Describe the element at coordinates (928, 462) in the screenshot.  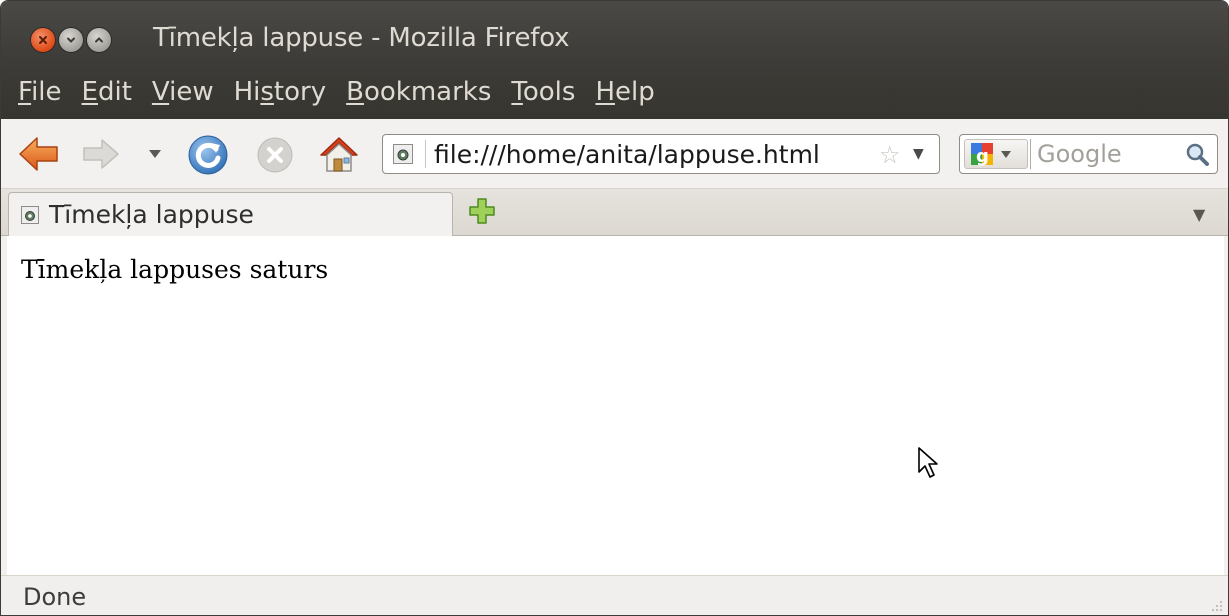
I see `mouse-pointer-icon` at that location.